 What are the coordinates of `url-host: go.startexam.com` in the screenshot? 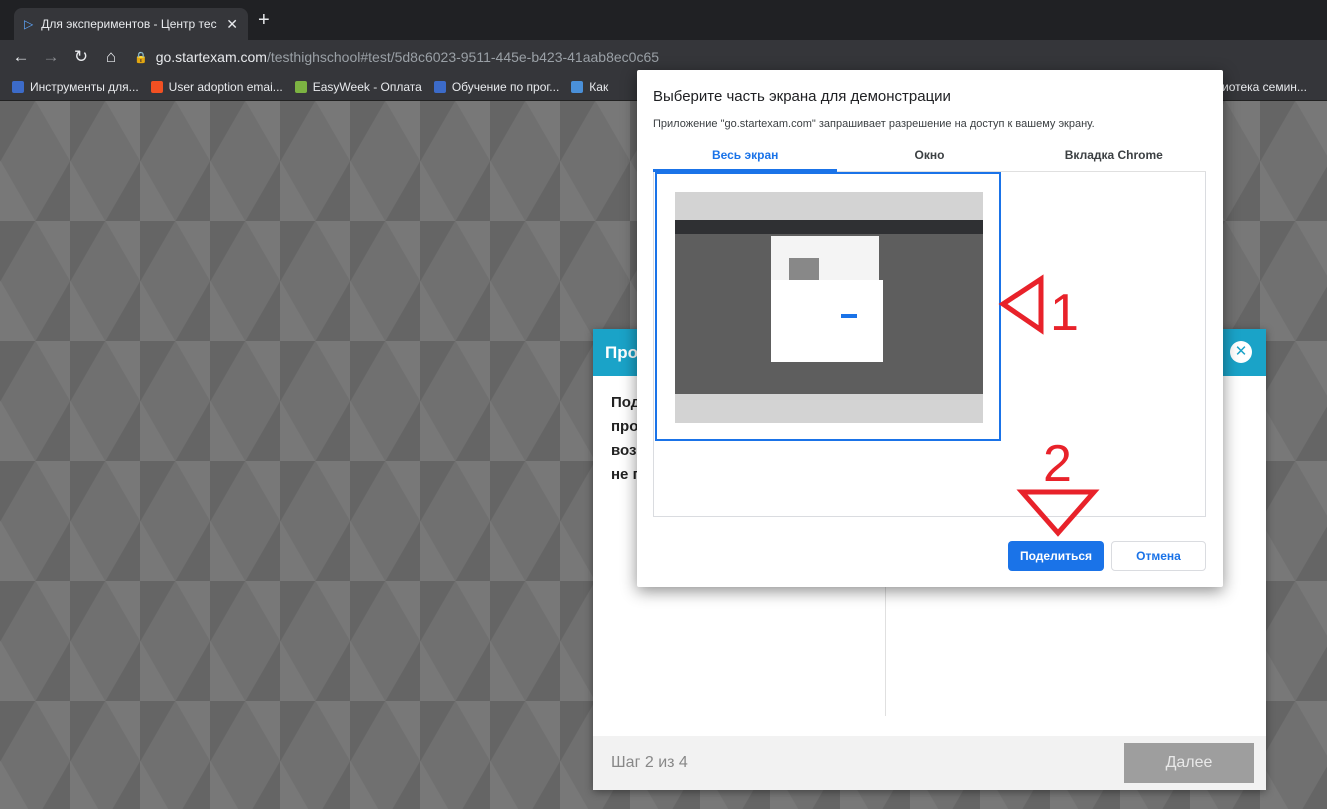 It's located at (211, 57).